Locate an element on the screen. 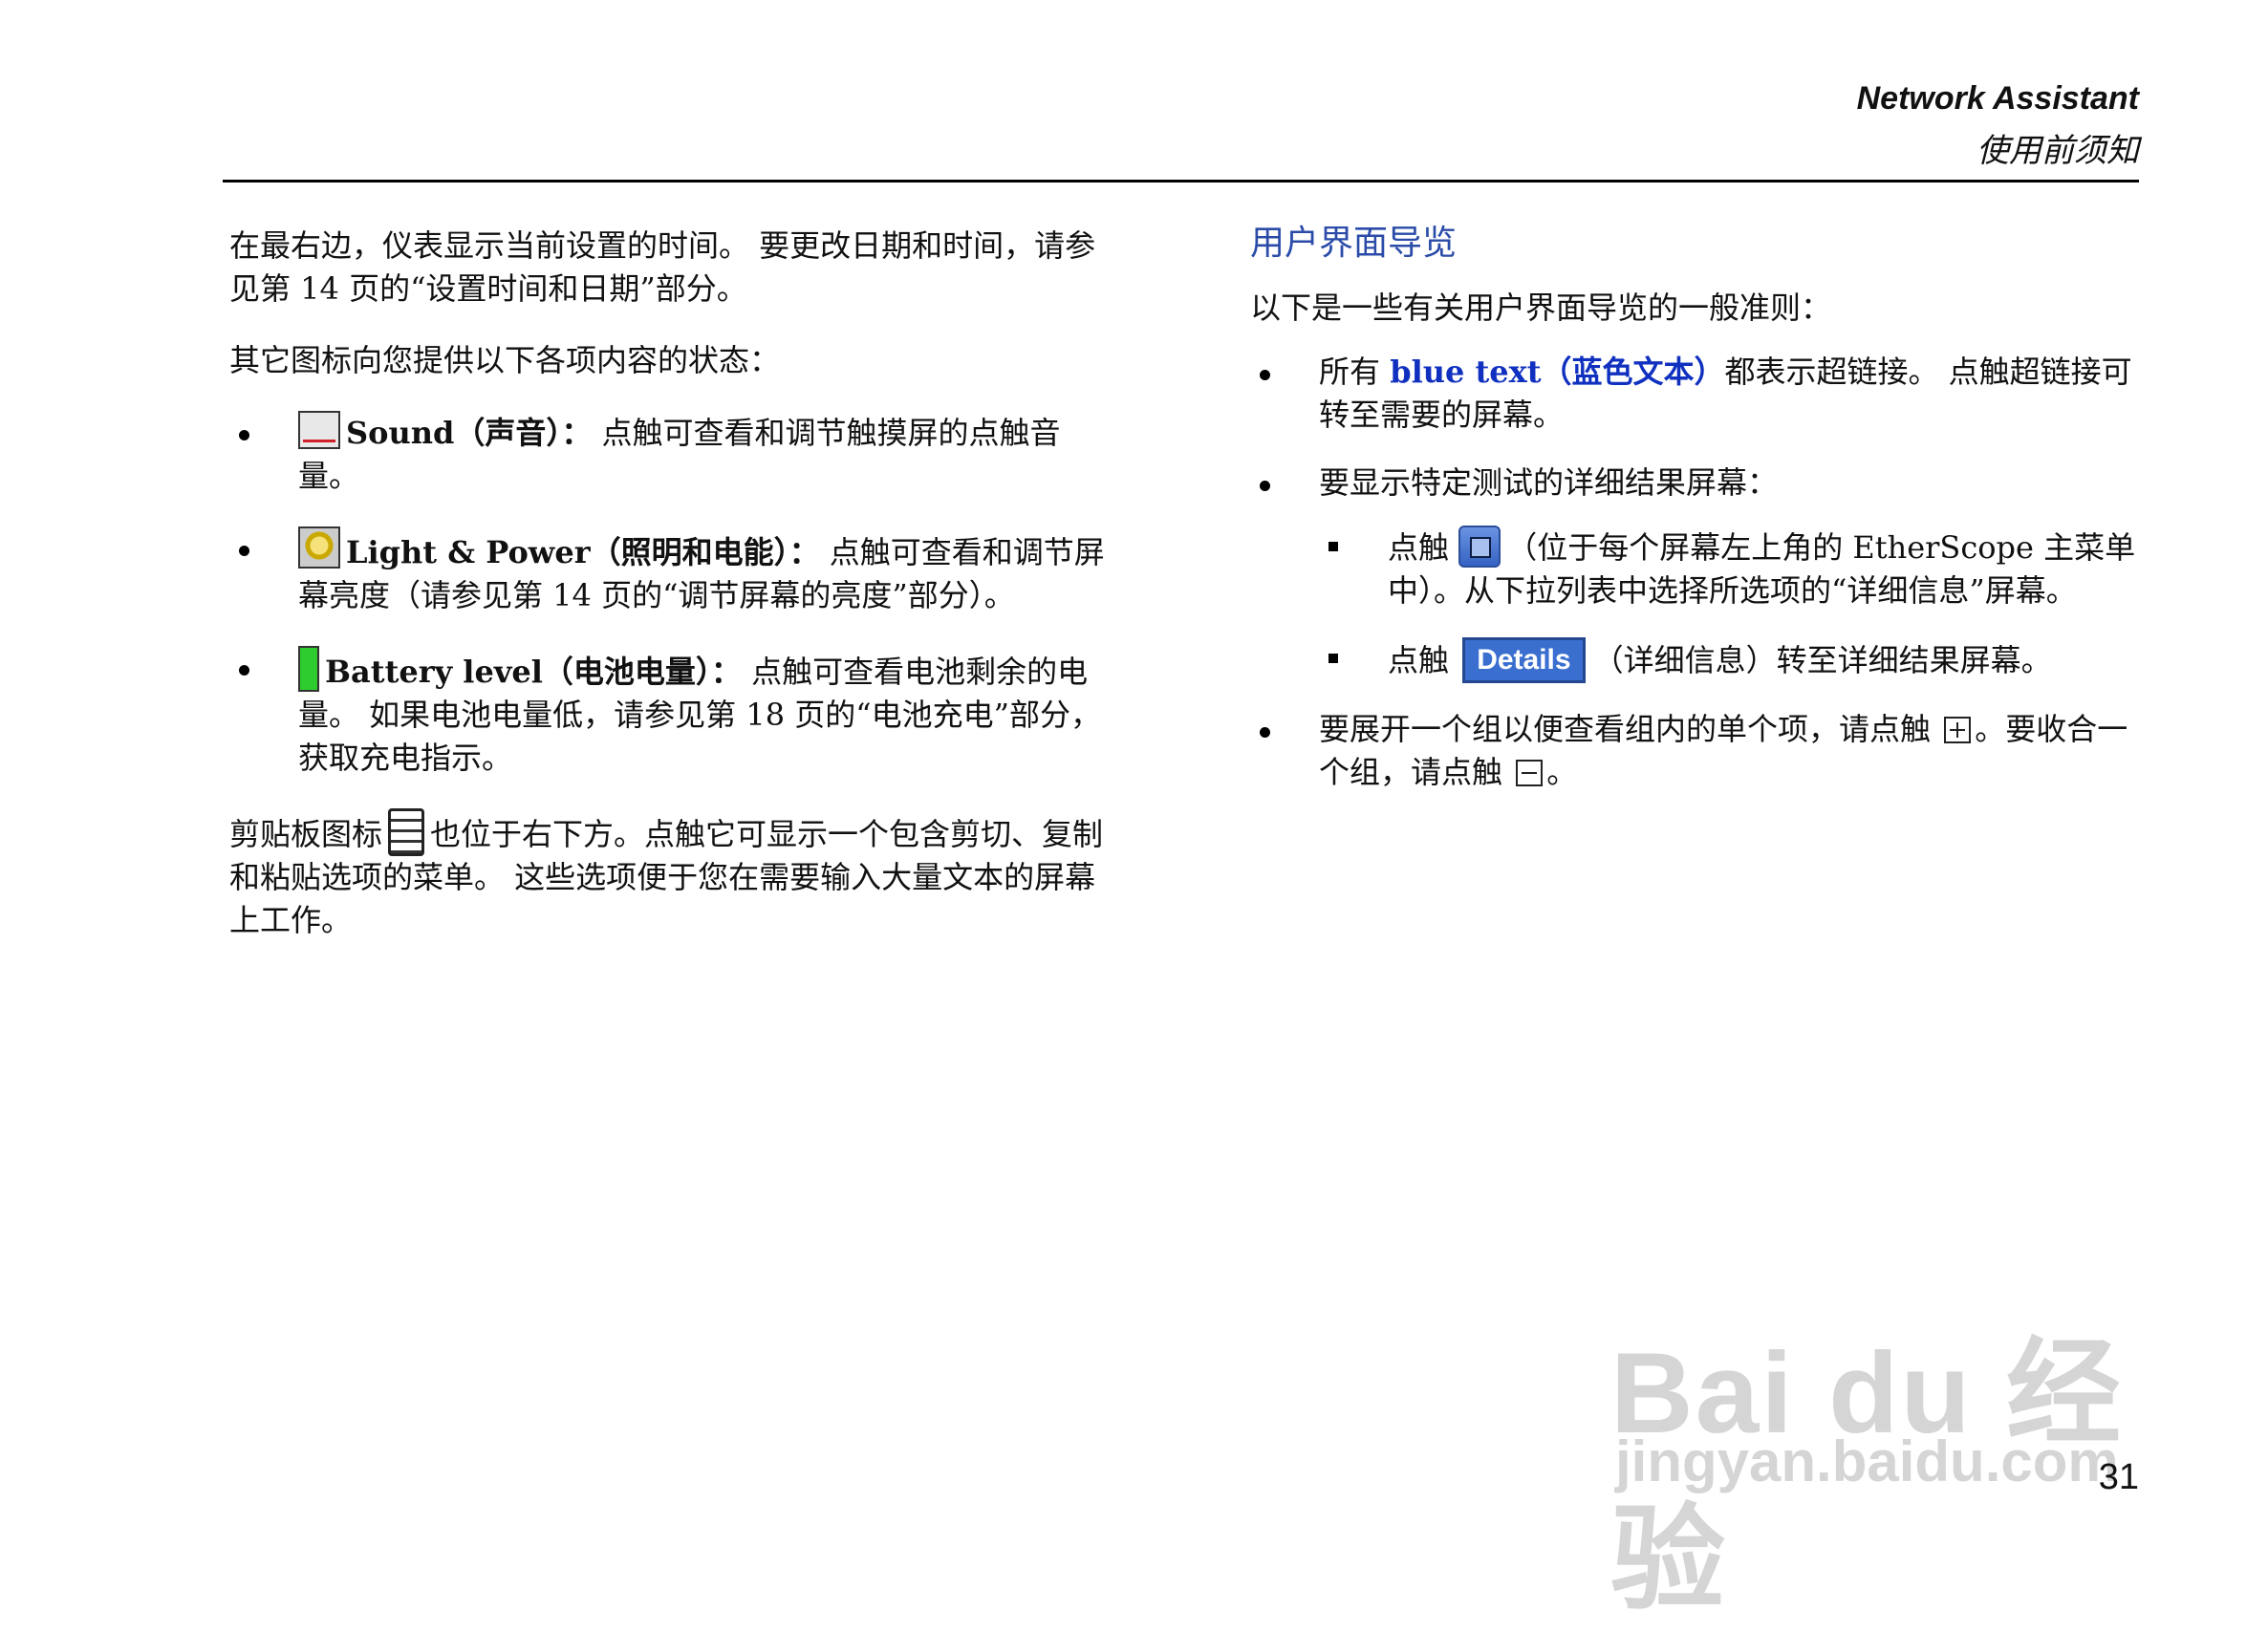 The height and width of the screenshot is (1632, 2268). page-number: 31 is located at coordinates (2118, 1477).